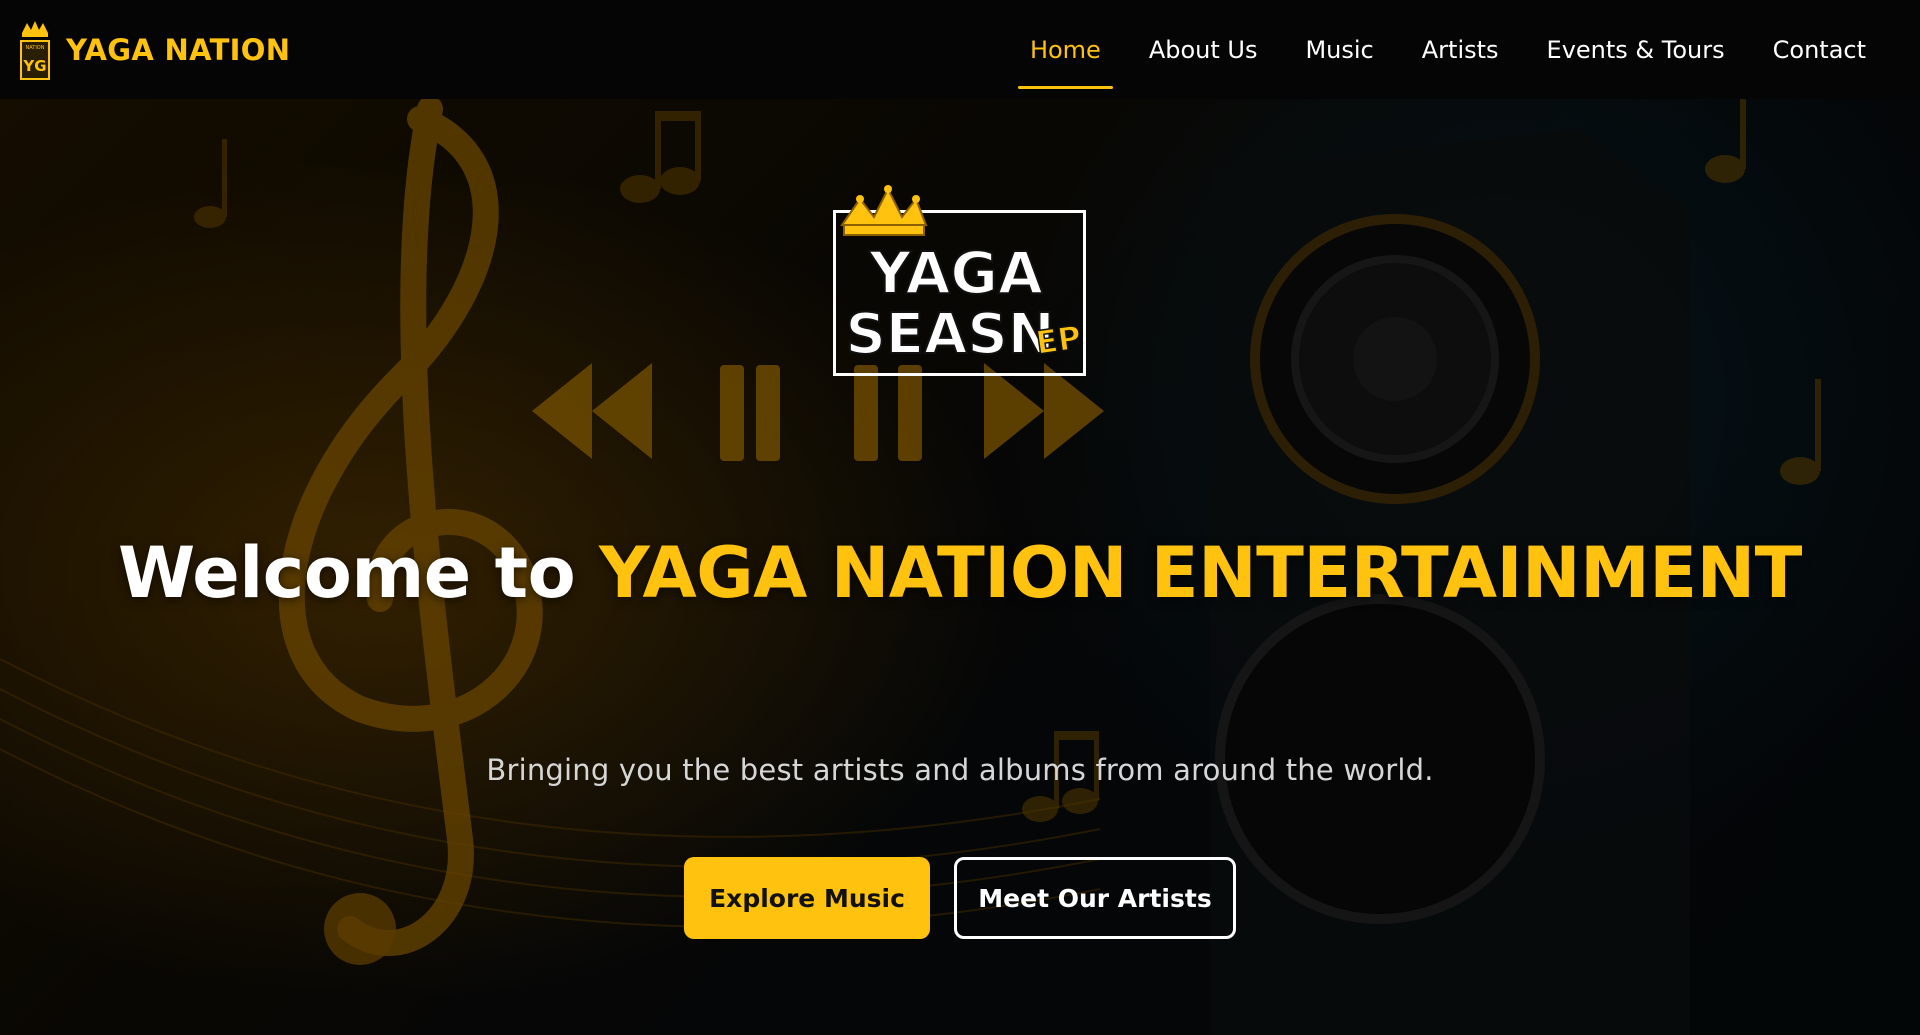 This screenshot has height=1035, width=1920. What do you see at coordinates (807, 898) in the screenshot?
I see `explore-music-button: Explore Music` at bounding box center [807, 898].